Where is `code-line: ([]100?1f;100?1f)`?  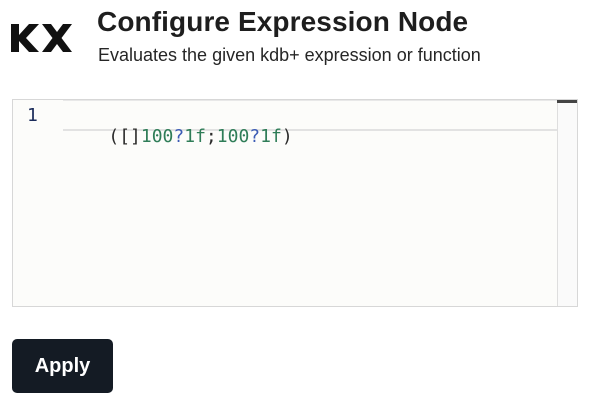
code-line: ([]100?1f;100?1f) is located at coordinates (179, 136).